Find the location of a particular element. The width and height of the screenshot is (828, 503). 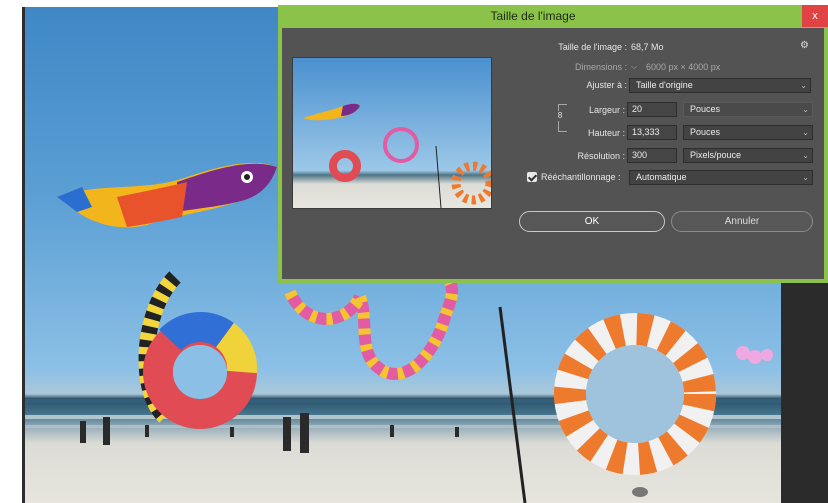

height-unit-value: Pouces is located at coordinates (705, 132).